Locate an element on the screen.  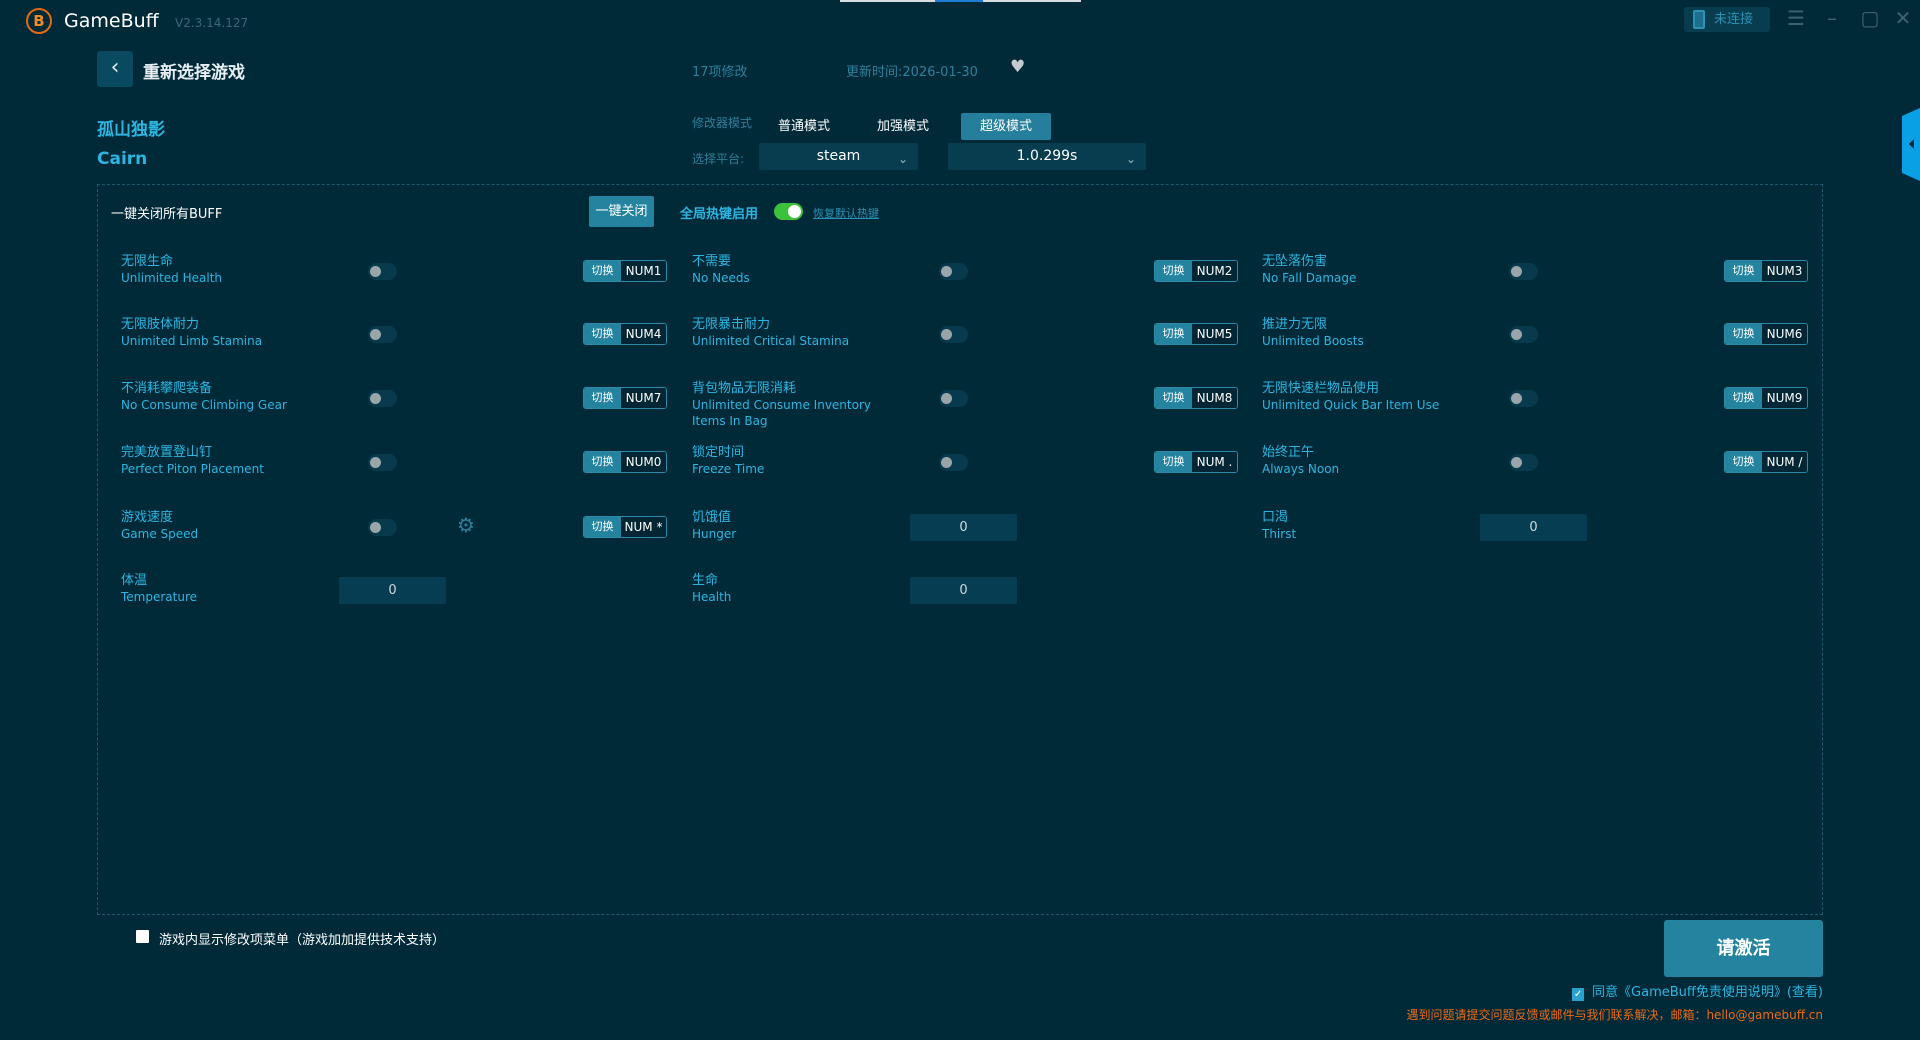
cheat-item: 无限暴击耐力 Unlimited Critical Stamina is located at coordinates (770, 336).